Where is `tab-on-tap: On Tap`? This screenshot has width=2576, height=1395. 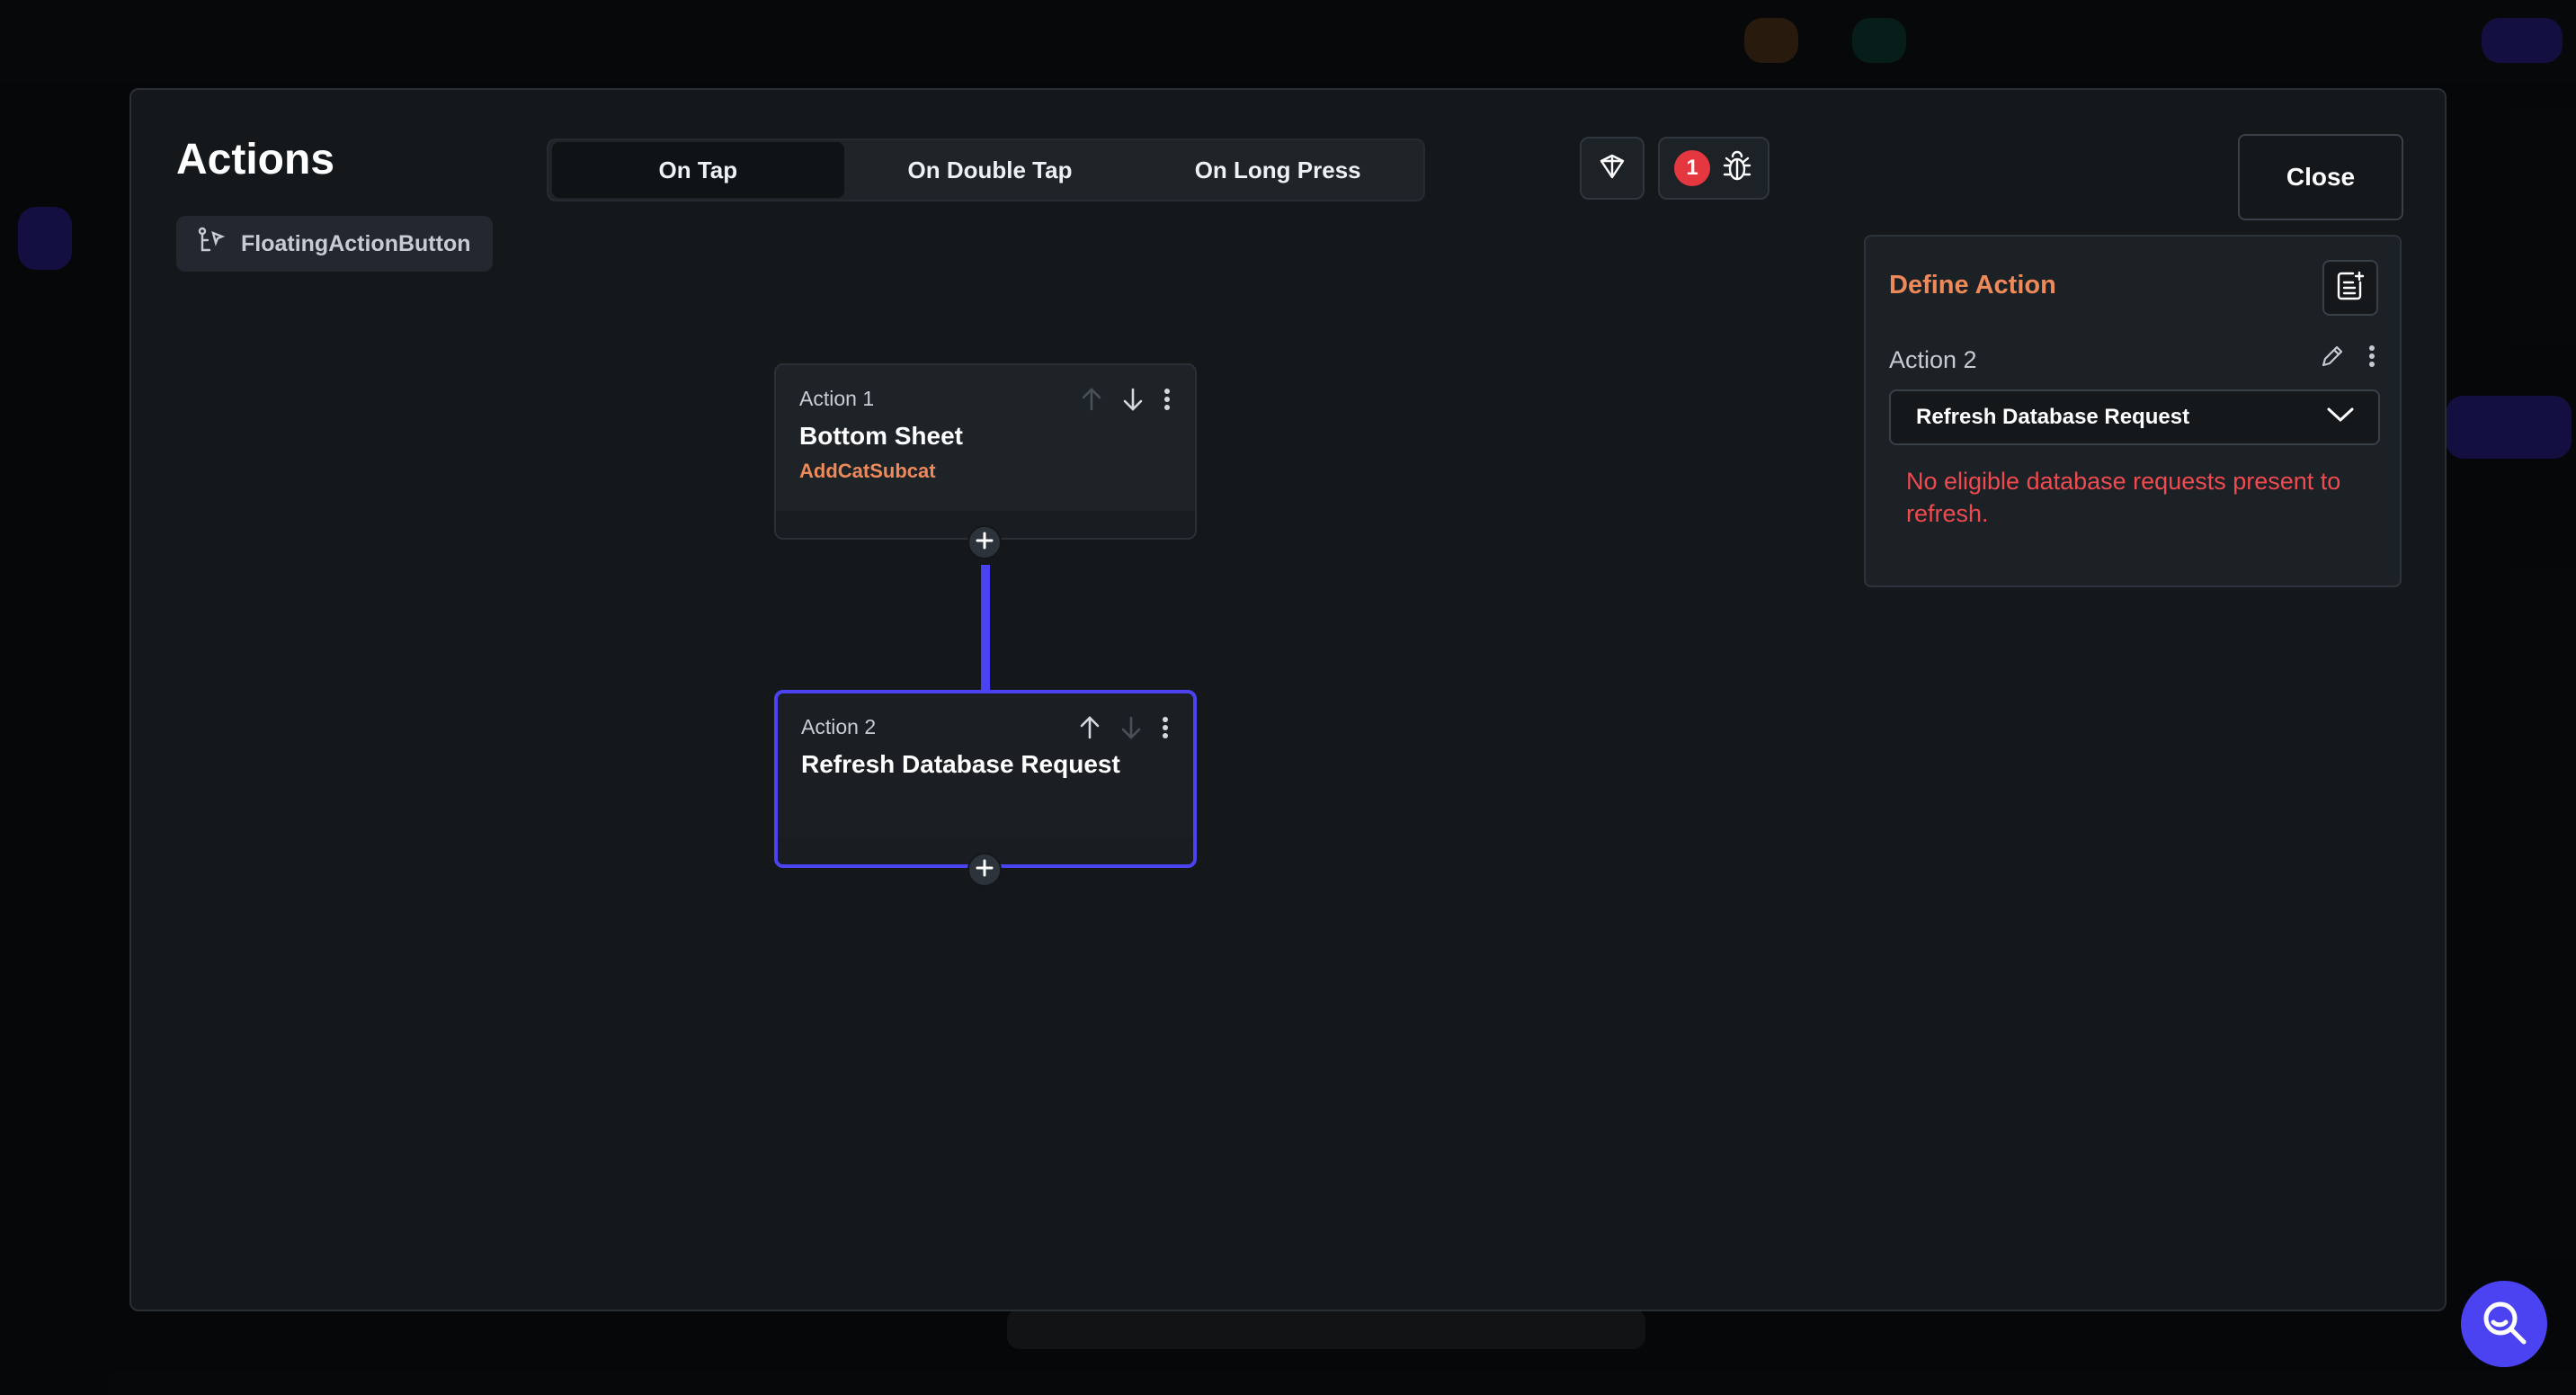 tab-on-tap: On Tap is located at coordinates (698, 170).